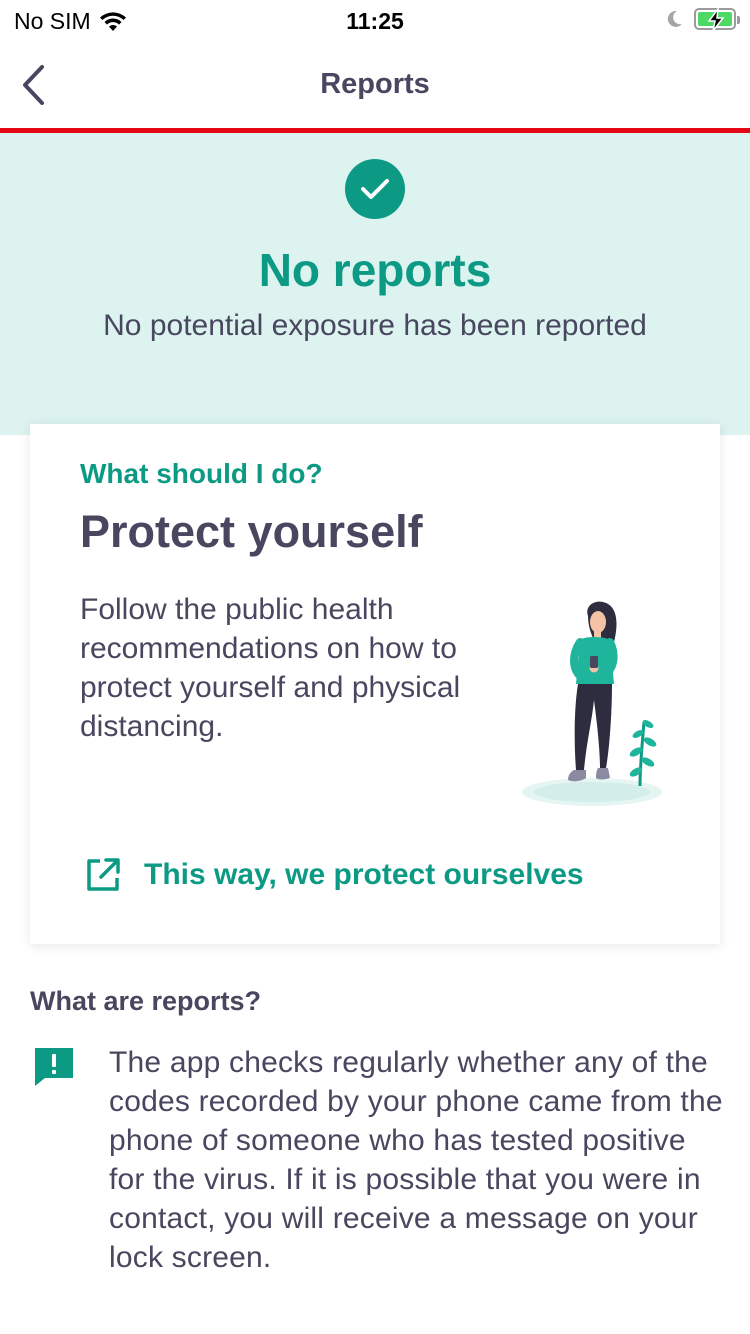  I want to click on status-time: 11:25, so click(375, 21).